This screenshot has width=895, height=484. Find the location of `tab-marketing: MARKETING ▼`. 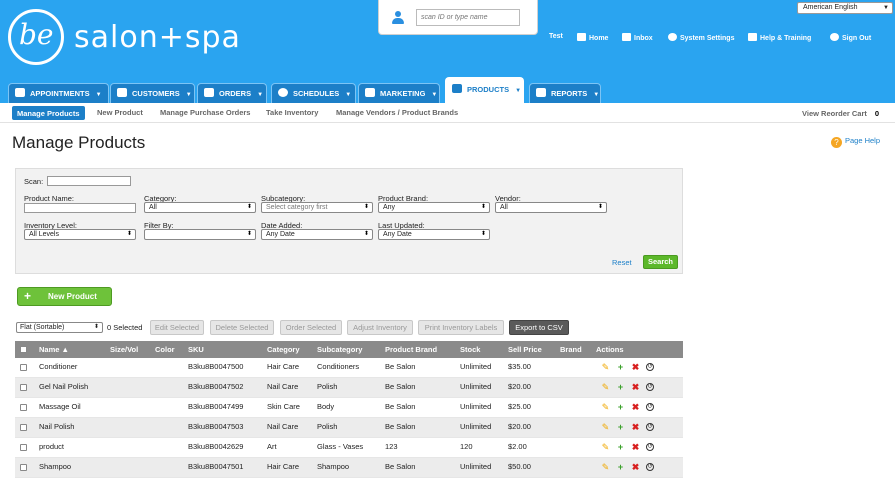

tab-marketing: MARKETING ▼ is located at coordinates (399, 93).